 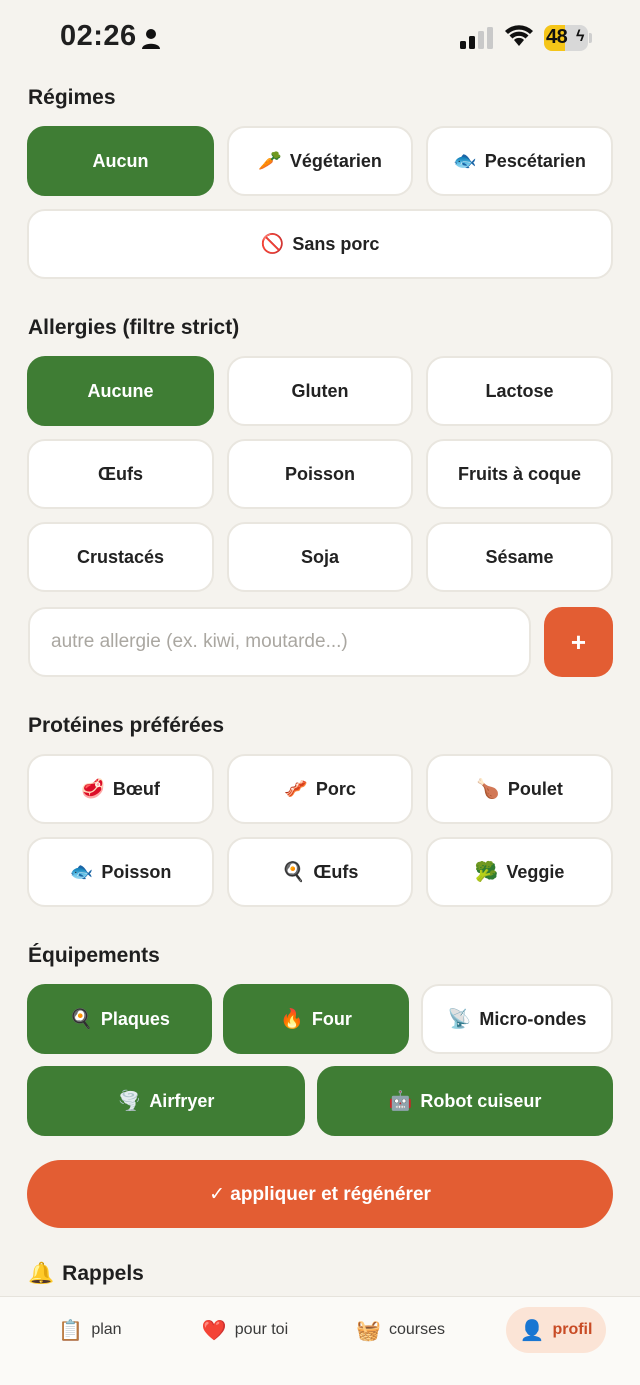 I want to click on chip-allergy-lactose: Lactose, so click(x=519, y=391).